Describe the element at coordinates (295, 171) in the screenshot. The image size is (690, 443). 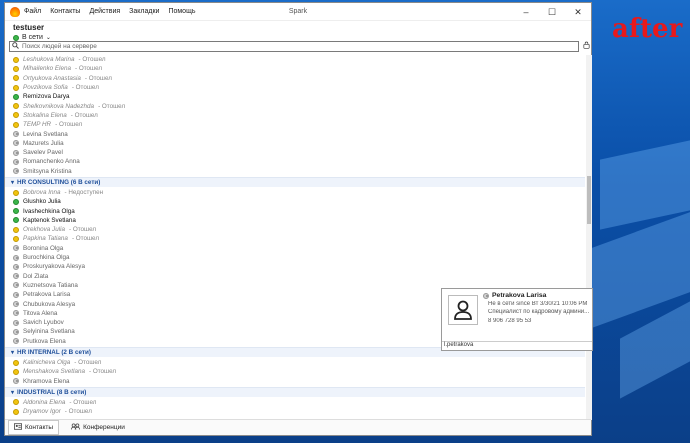
I see `contact-row: Smitsyna Kristina` at that location.